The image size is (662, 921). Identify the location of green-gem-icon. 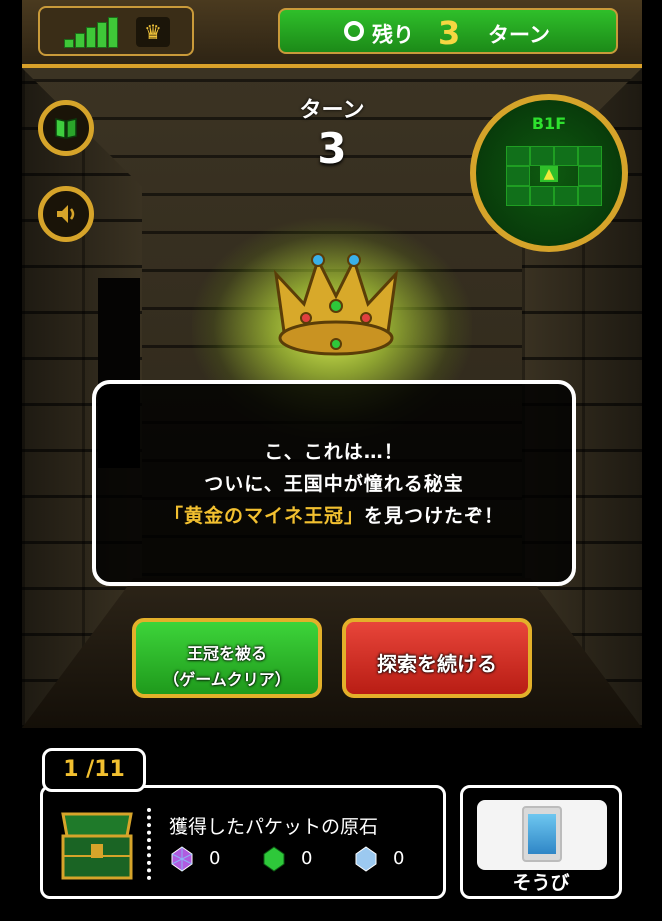
(274, 859).